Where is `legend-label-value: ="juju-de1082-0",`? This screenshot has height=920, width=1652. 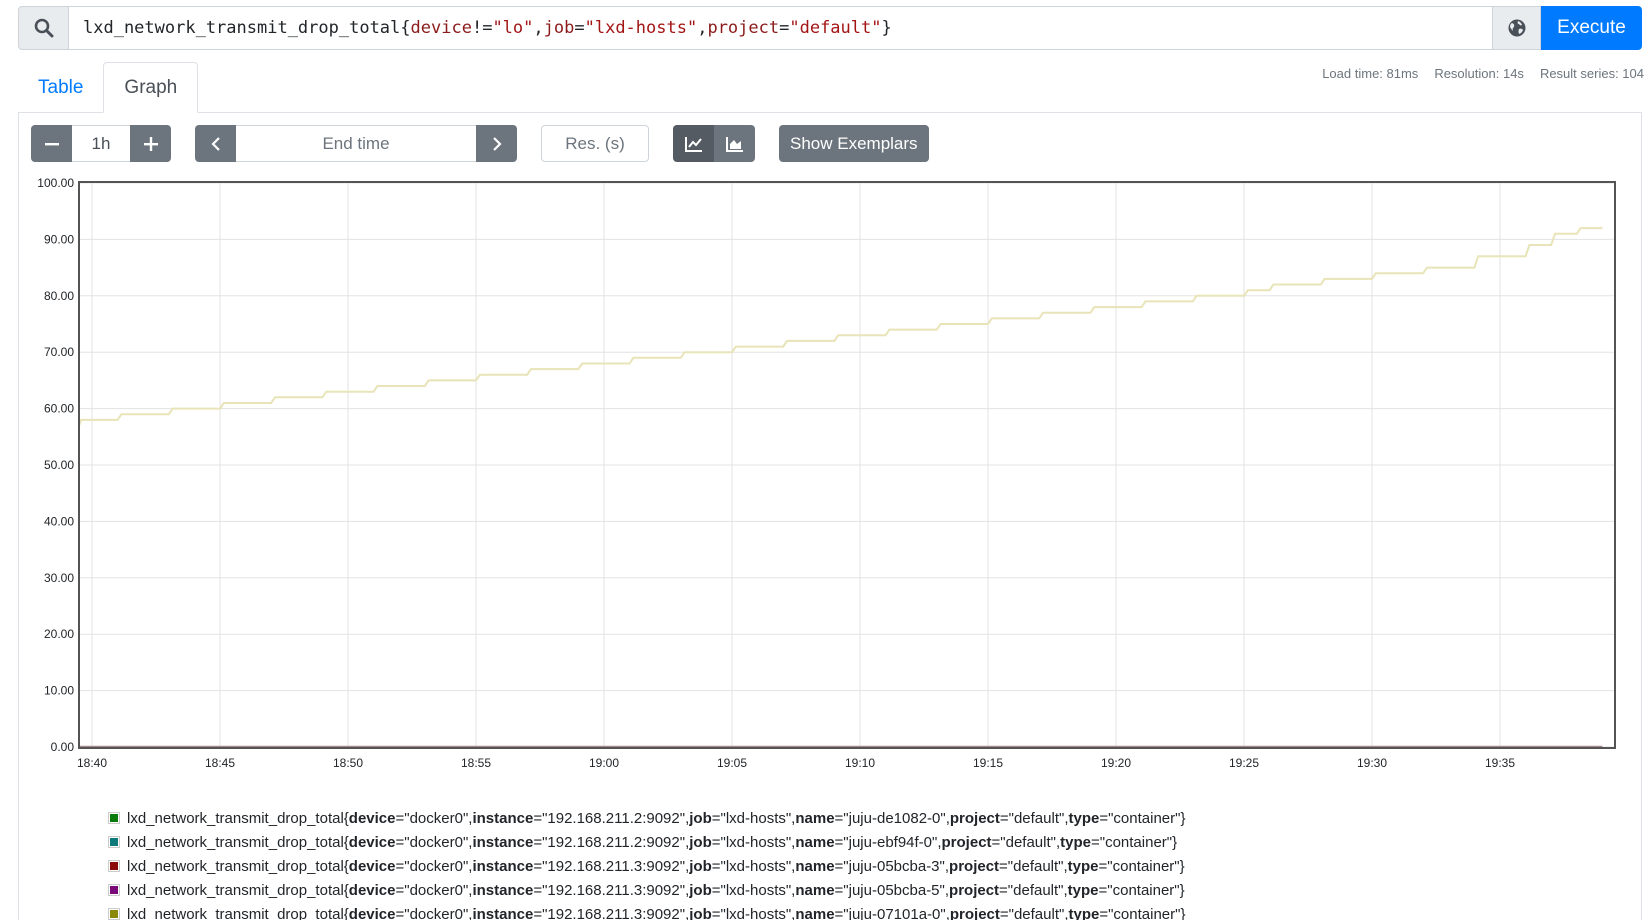 legend-label-value: ="juju-de1082-0", is located at coordinates (892, 818).